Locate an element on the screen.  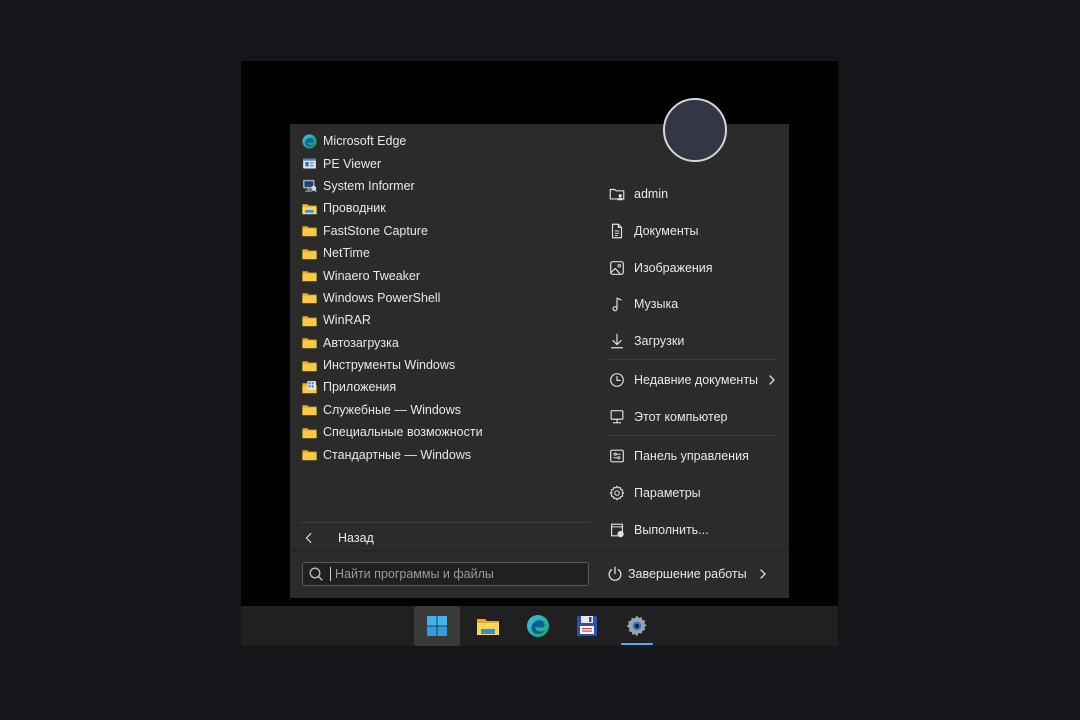
program-item-windows-tools: Инструменты Windows is located at coordinates (445, 365).